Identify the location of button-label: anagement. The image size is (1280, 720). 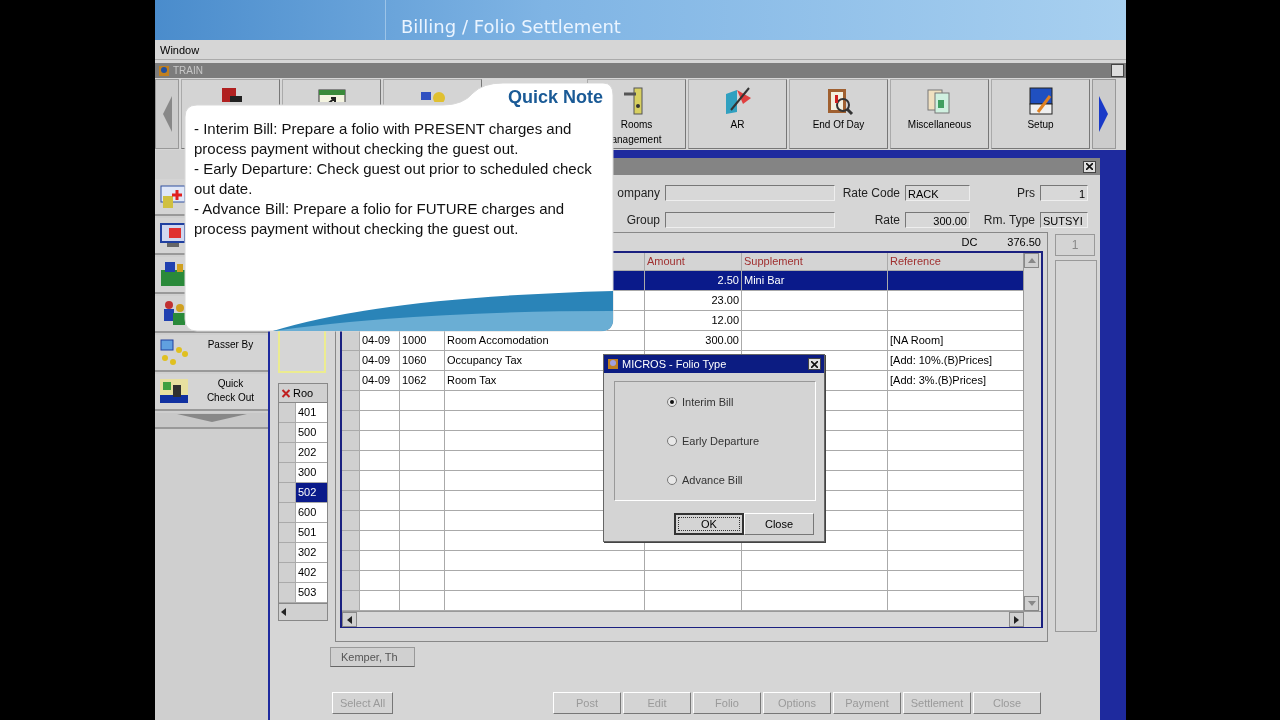
(636, 139).